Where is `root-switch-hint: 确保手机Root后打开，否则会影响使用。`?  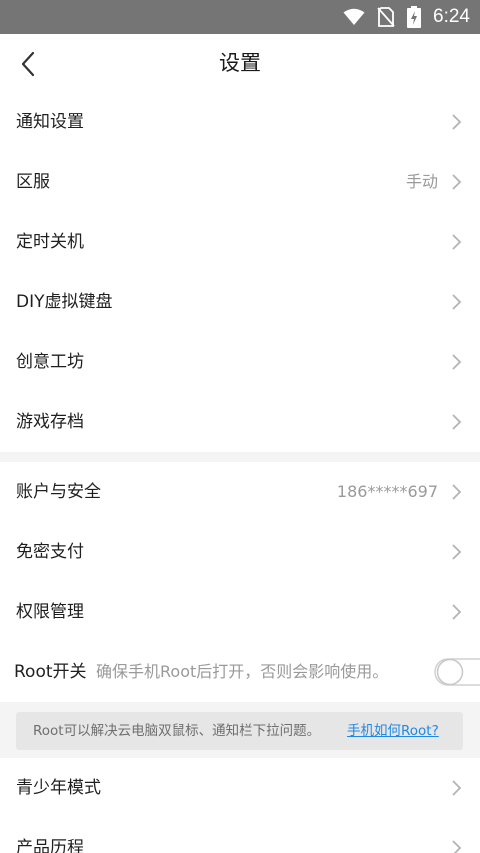 root-switch-hint: 确保手机Root后打开，否则会影响使用。 is located at coordinates (242, 671).